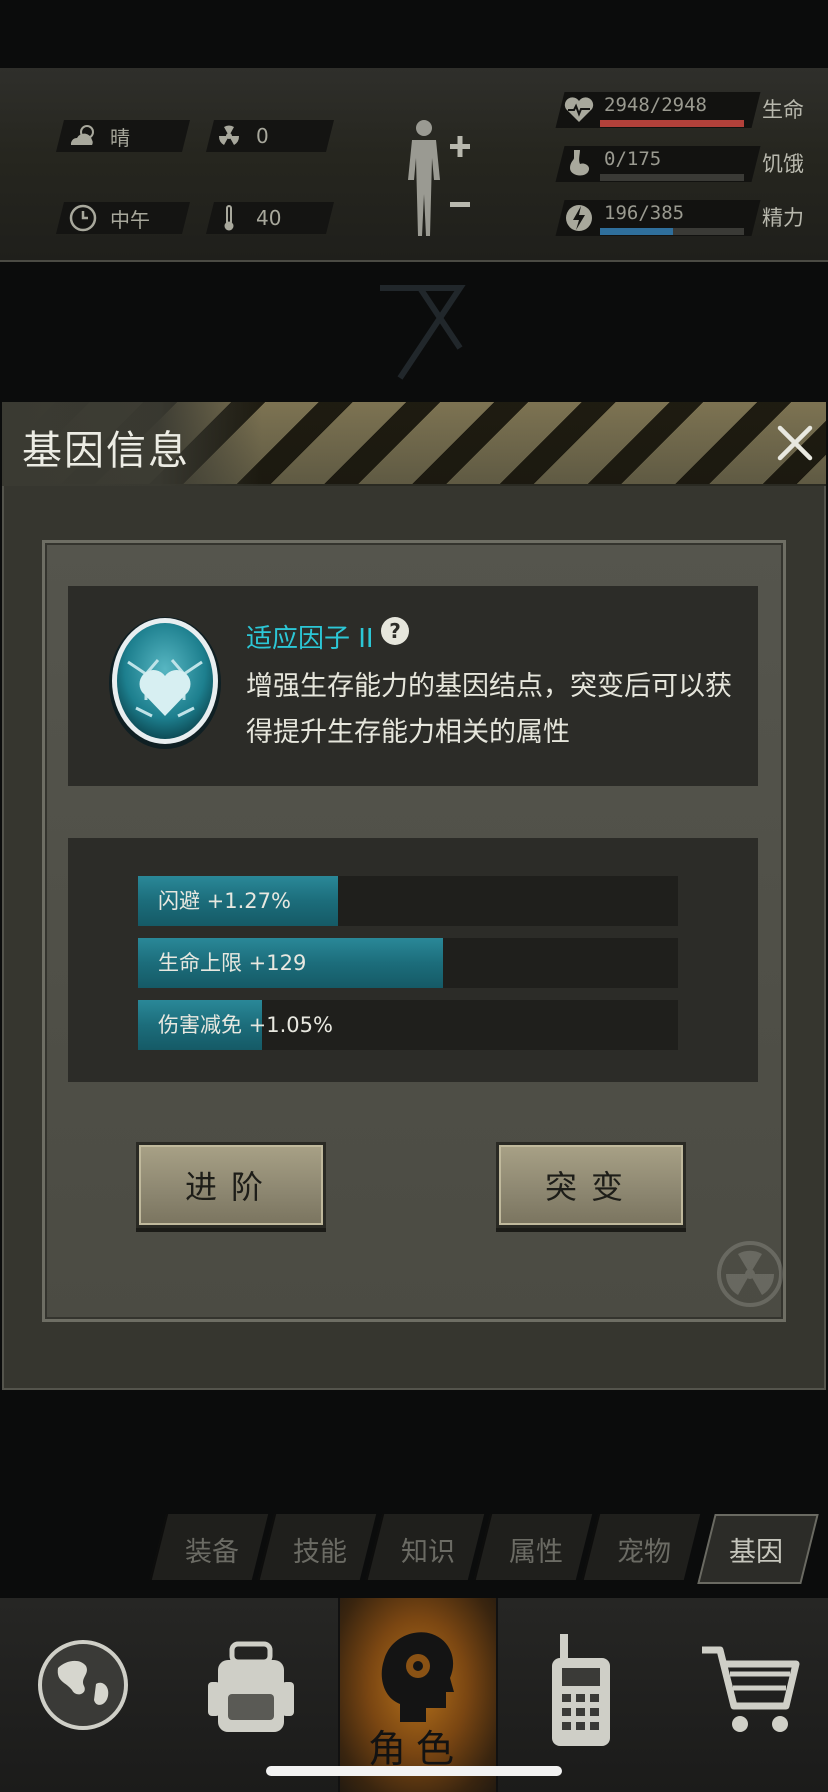  Describe the element at coordinates (579, 110) in the screenshot. I see `heart-icon` at that location.